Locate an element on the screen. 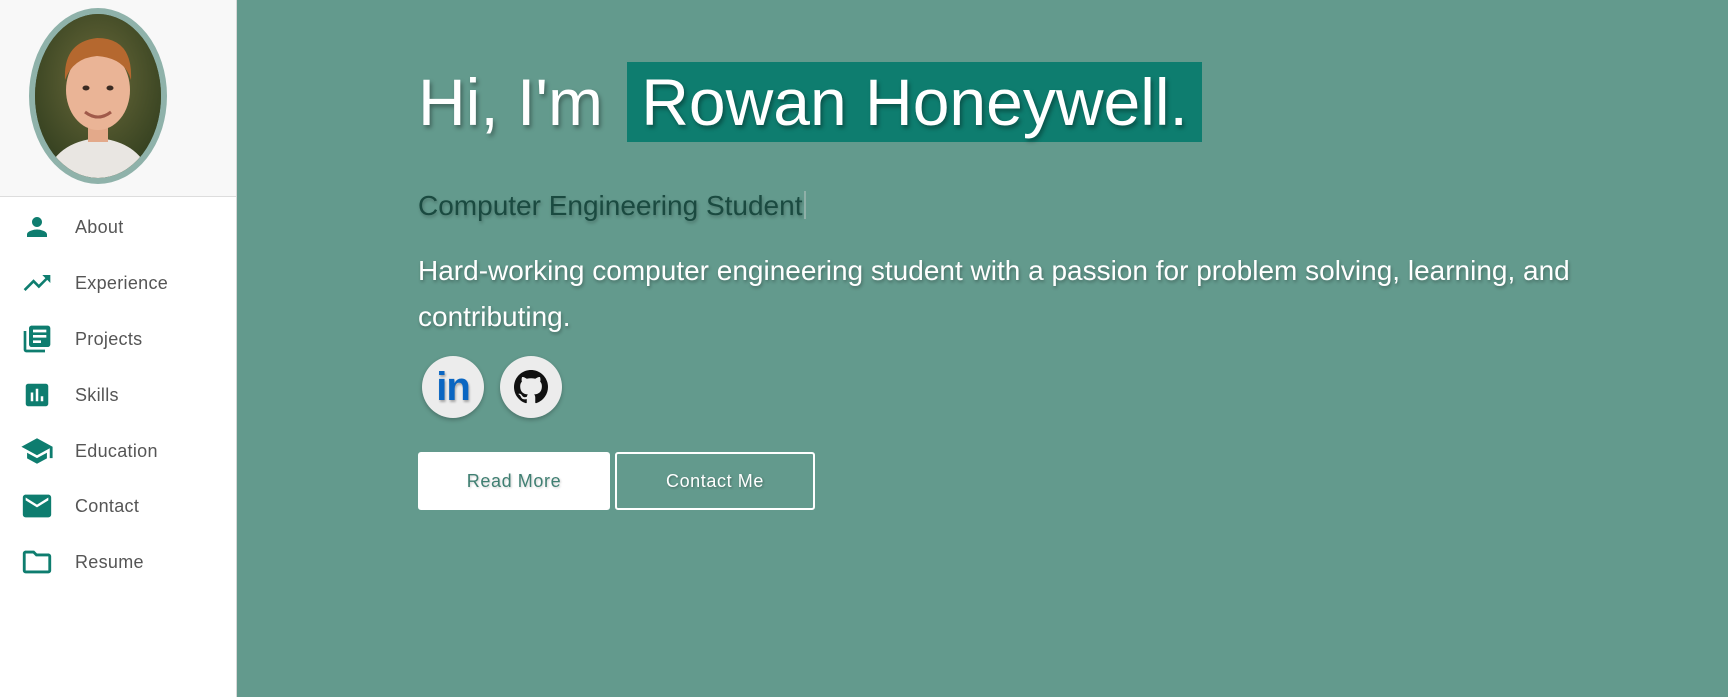  hero-headline: Hi, I'm Rowan Honeywell. is located at coordinates (810, 102).